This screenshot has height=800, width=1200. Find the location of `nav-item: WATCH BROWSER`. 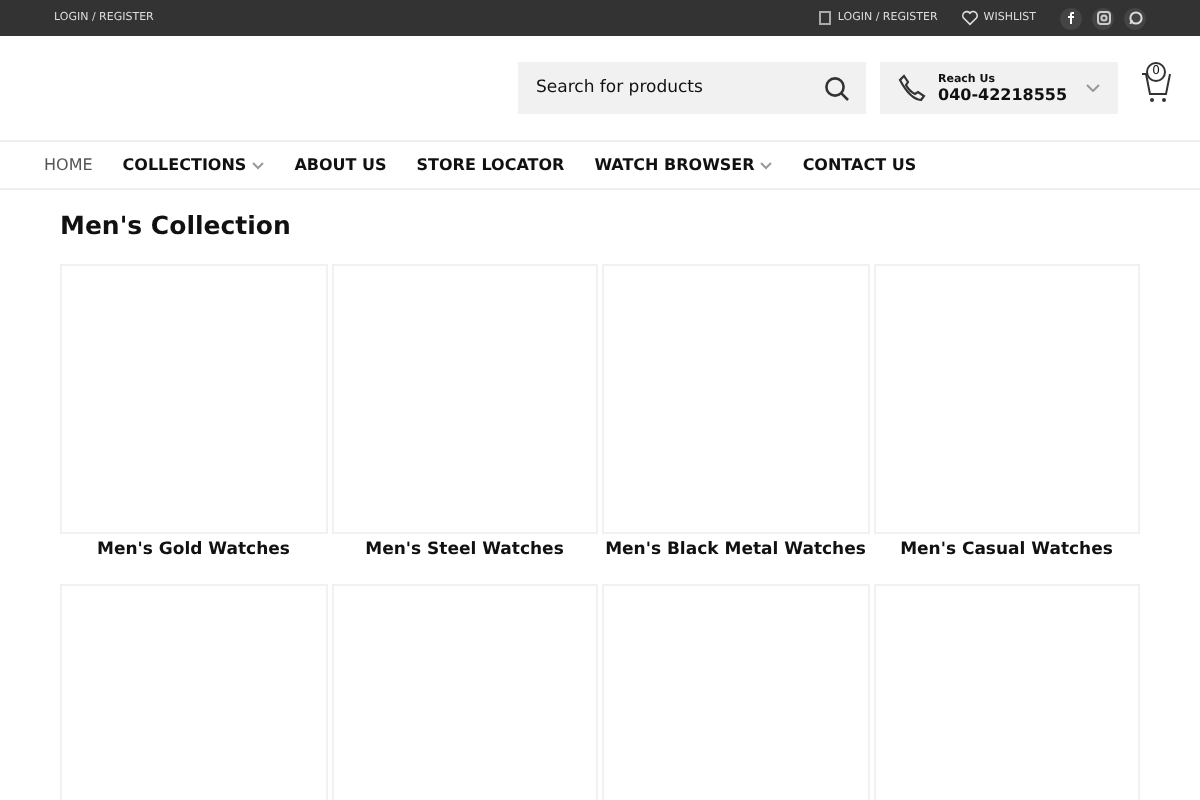

nav-item: WATCH BROWSER is located at coordinates (683, 165).